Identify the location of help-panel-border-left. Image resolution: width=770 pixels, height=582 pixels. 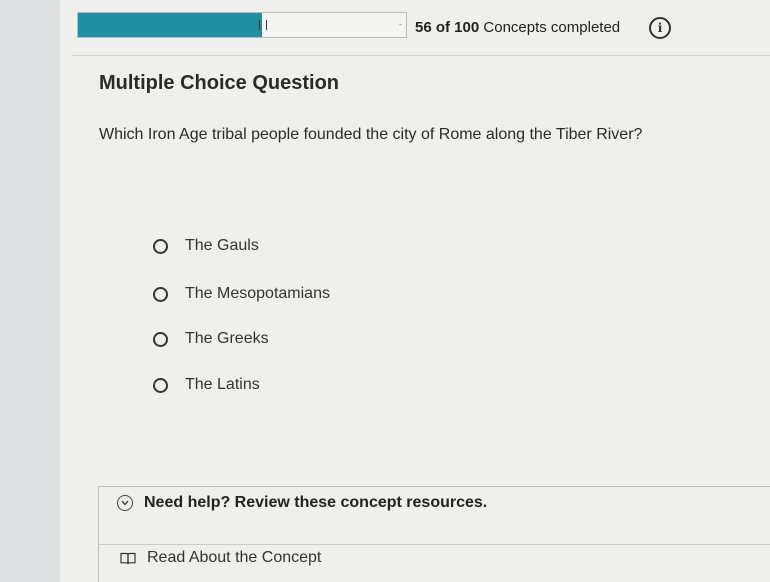
(98, 534).